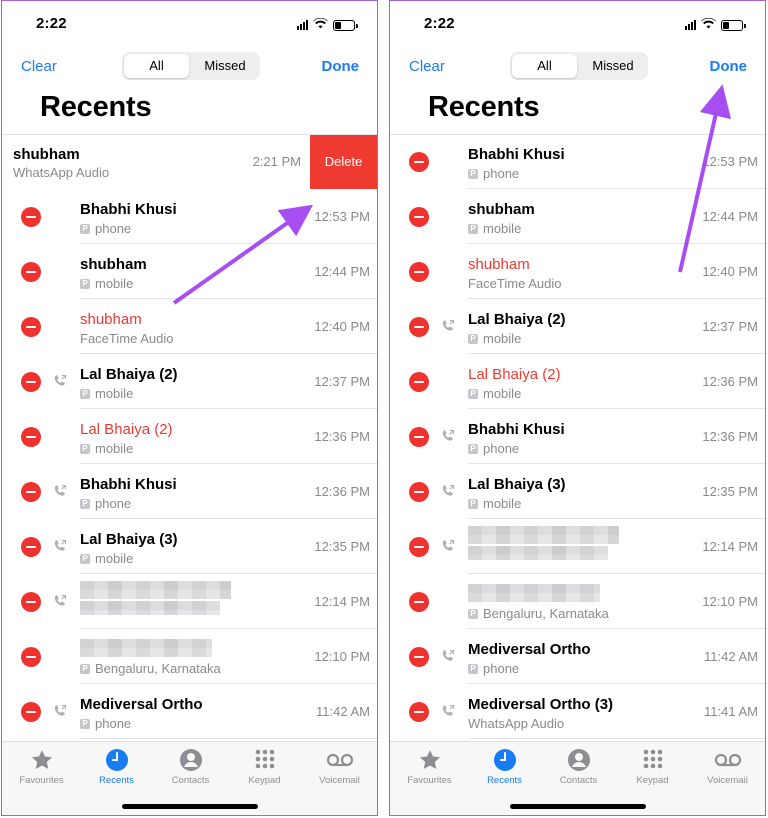 The height and width of the screenshot is (818, 768). I want to click on call-time: 12:37 PM, so click(342, 381).